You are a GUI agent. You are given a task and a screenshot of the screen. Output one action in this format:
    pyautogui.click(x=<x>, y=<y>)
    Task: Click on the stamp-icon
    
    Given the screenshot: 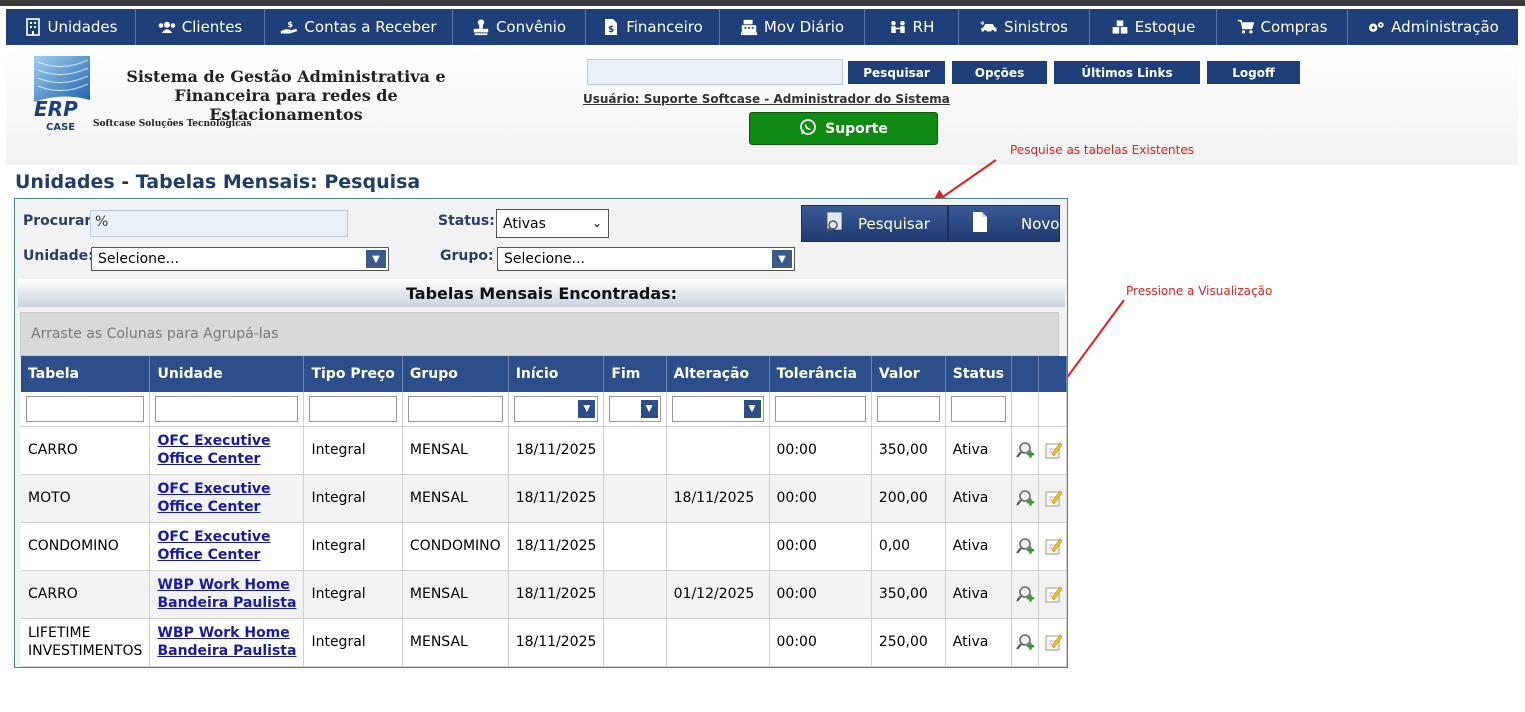 What is the action you would take?
    pyautogui.click(x=481, y=27)
    